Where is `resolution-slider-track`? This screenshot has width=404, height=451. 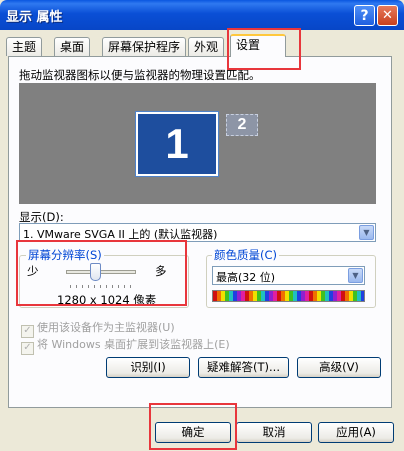
resolution-slider-track is located at coordinates (101, 272).